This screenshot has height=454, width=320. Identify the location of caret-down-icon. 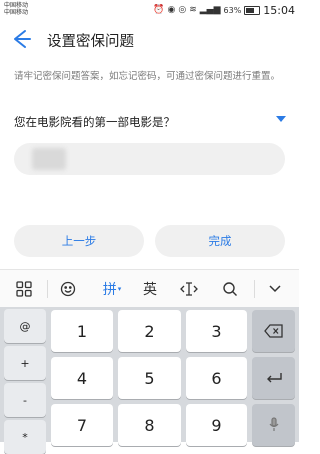
(281, 119).